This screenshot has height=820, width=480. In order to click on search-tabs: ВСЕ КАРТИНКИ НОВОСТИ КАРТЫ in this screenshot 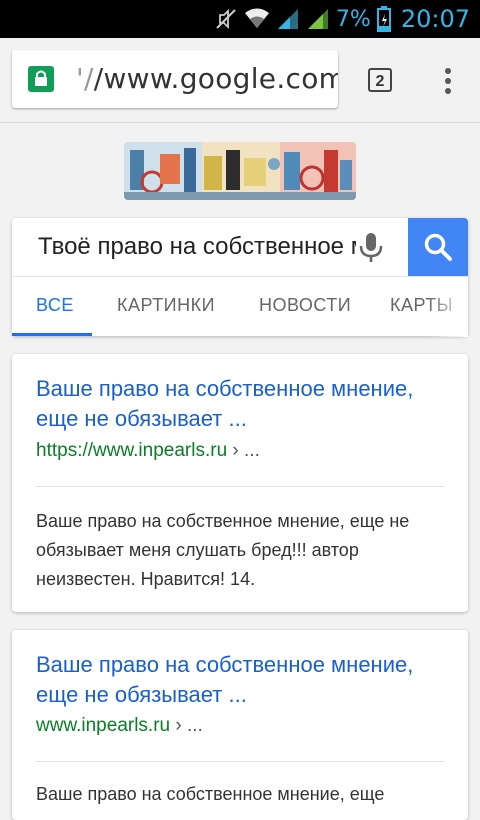, I will do `click(240, 306)`.